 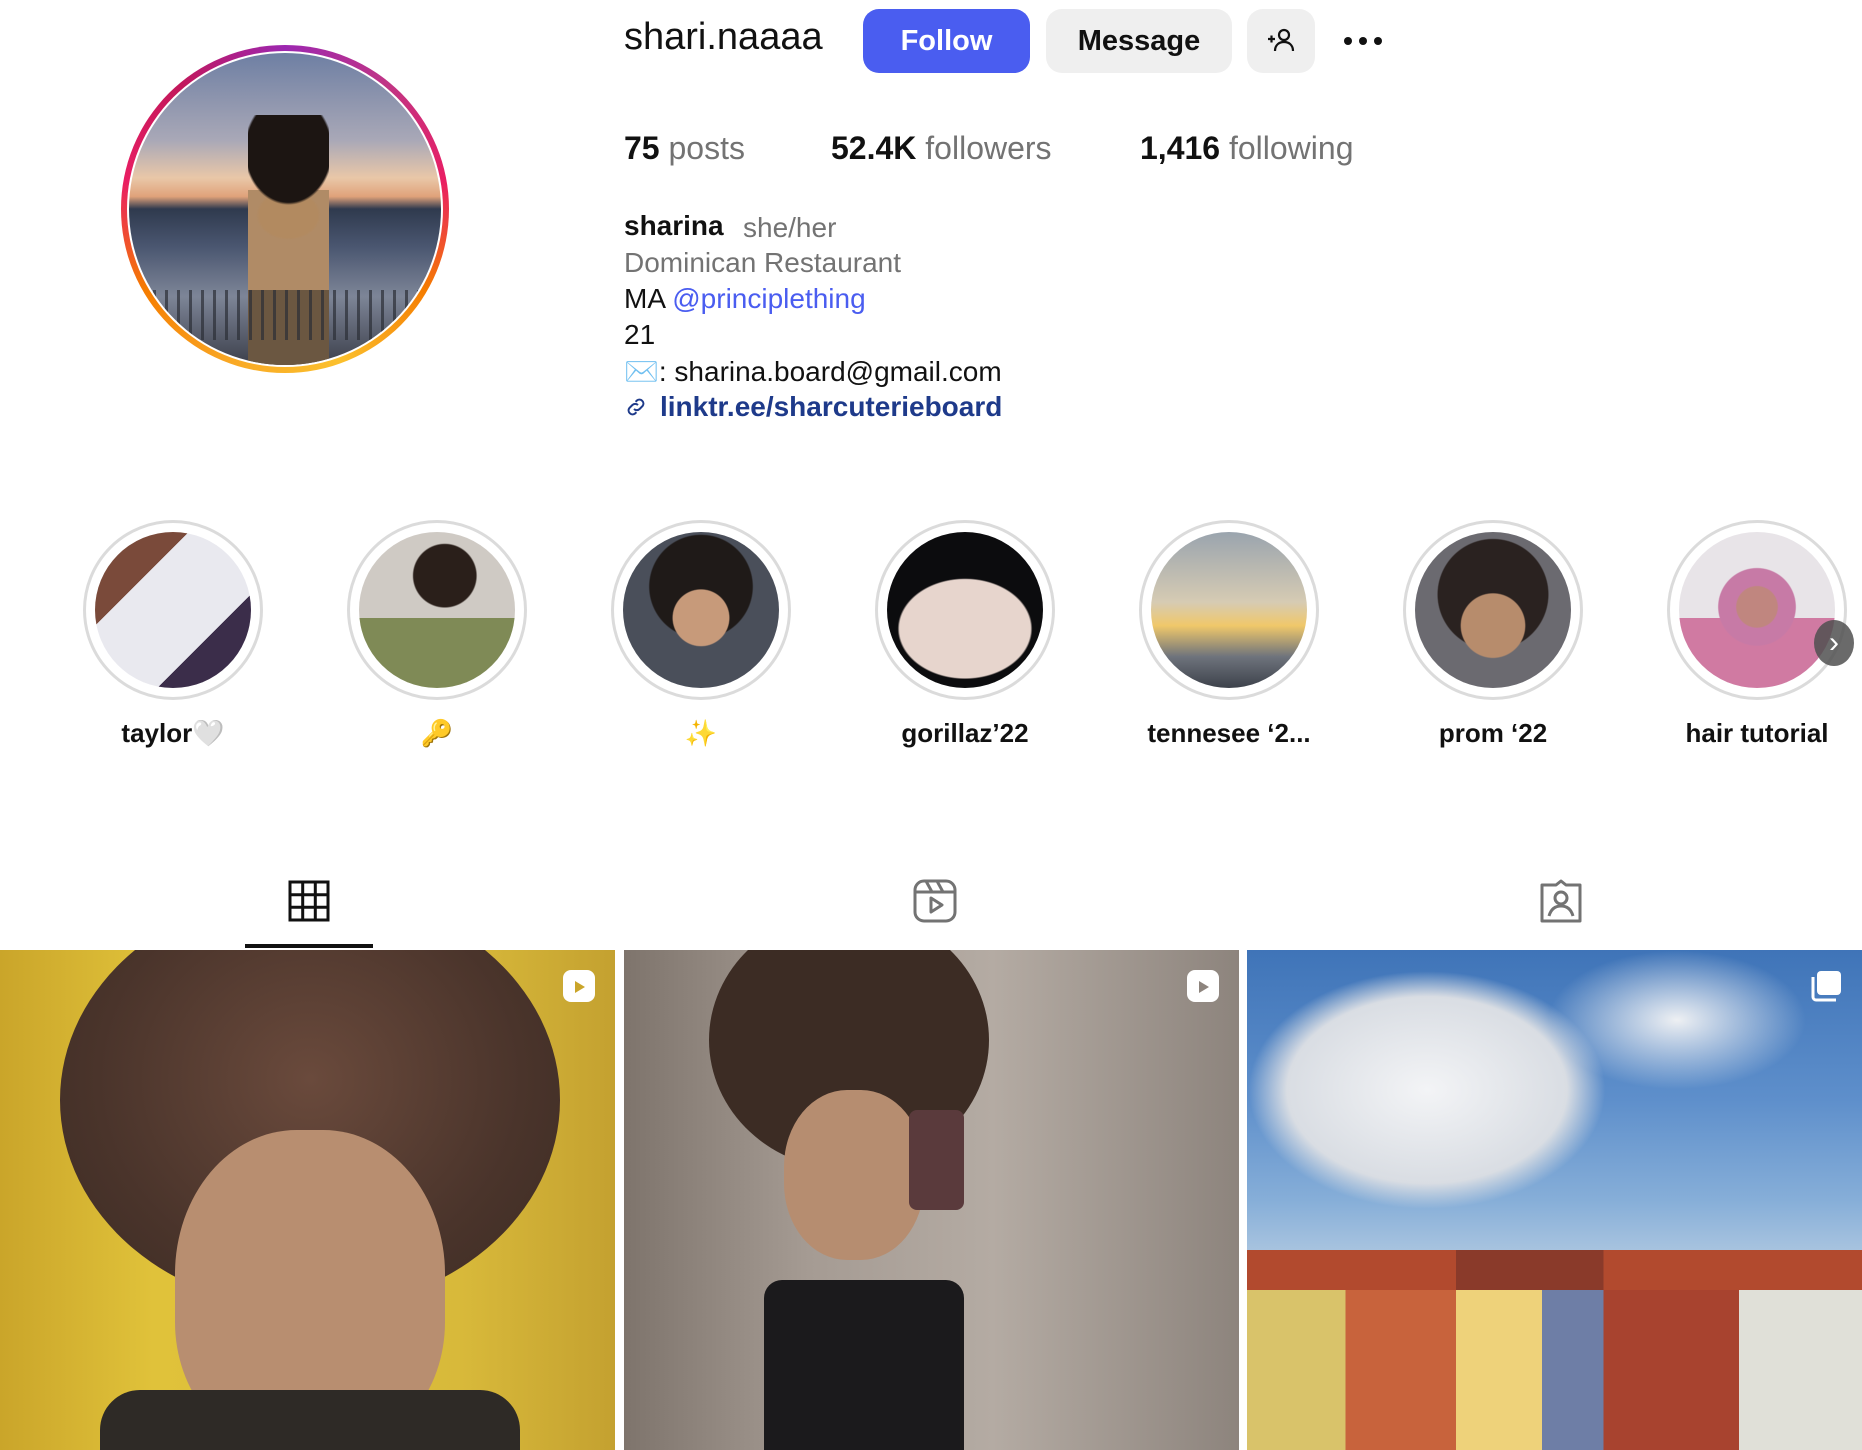 What do you see at coordinates (437, 733) in the screenshot?
I see `highlight-label-2: 🔑` at bounding box center [437, 733].